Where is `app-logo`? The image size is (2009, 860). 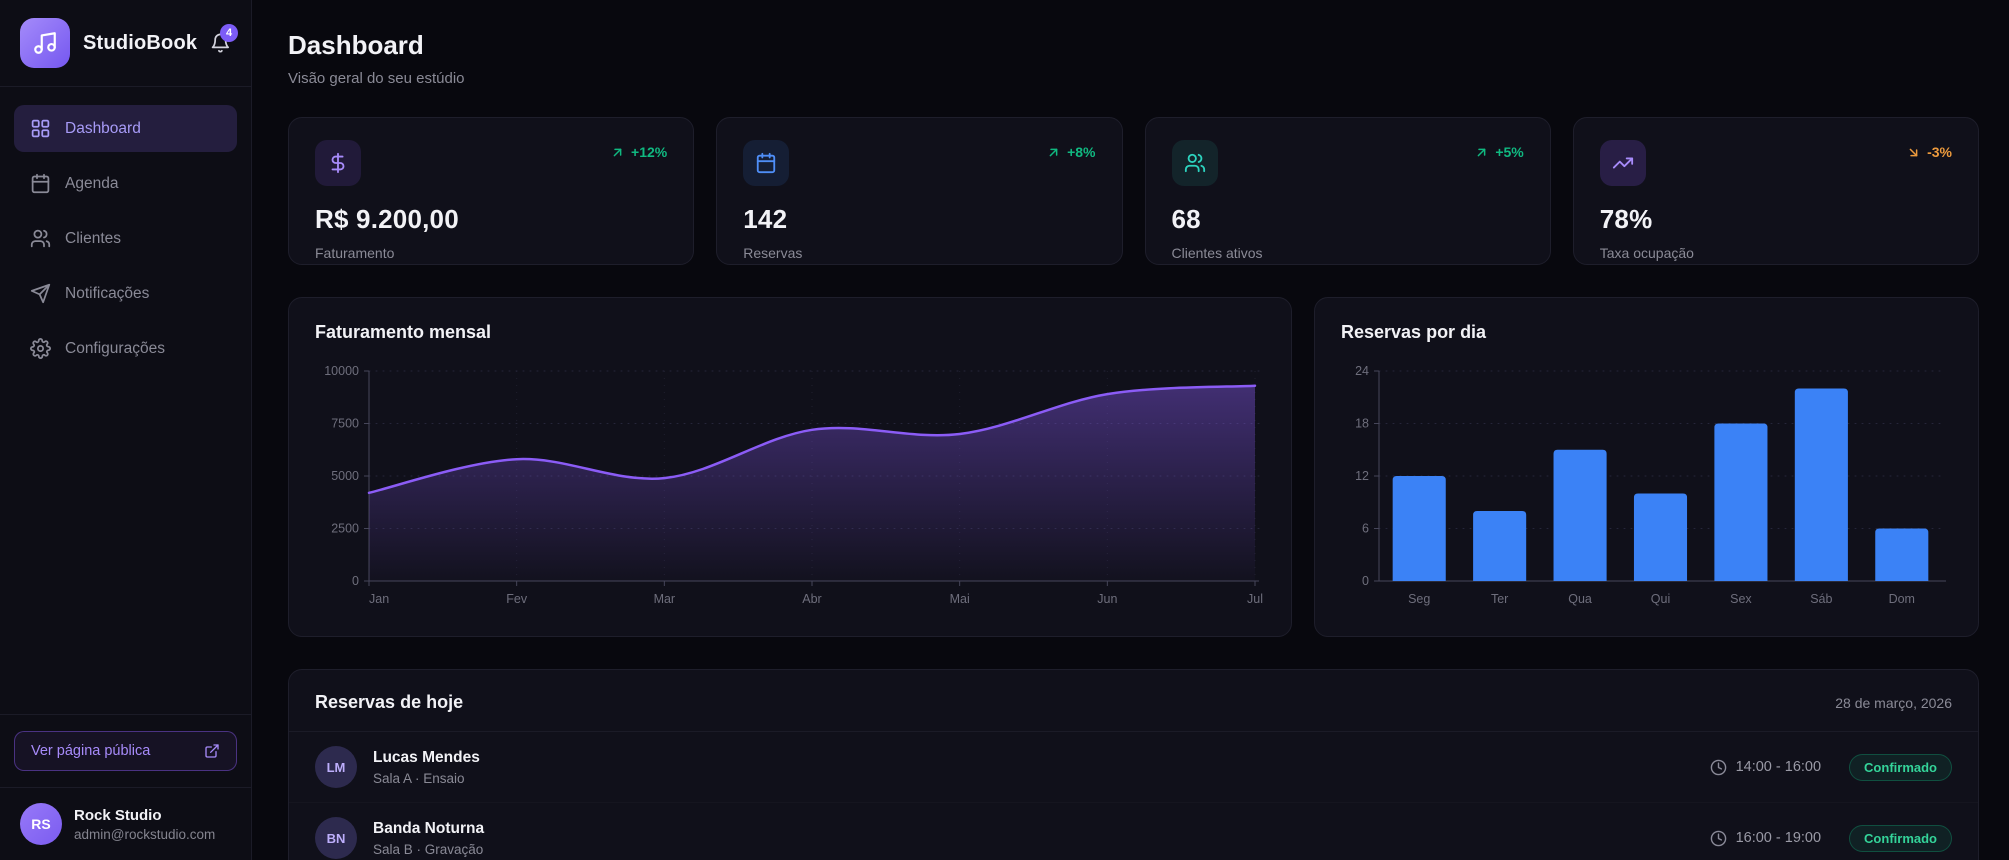
app-logo is located at coordinates (45, 43).